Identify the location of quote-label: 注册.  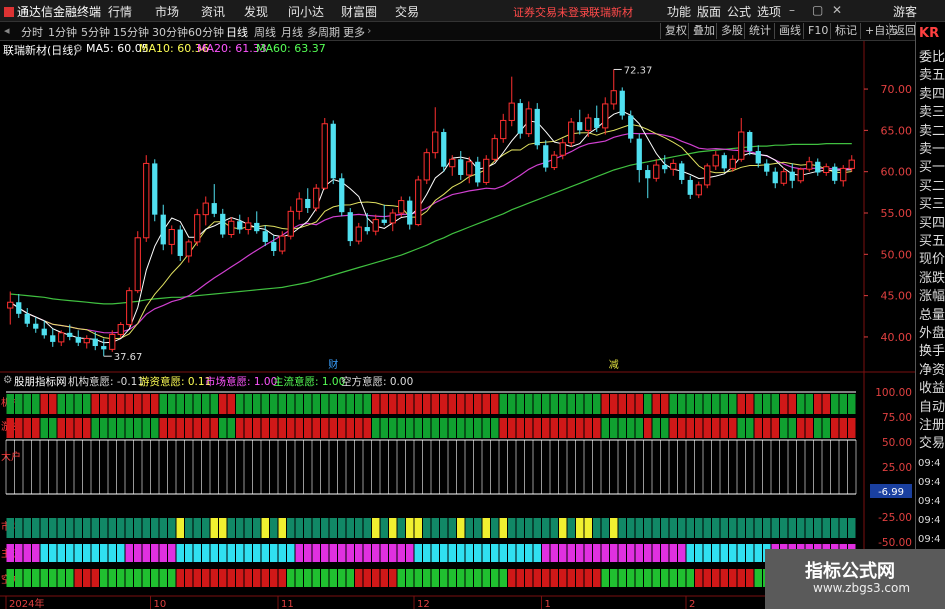
(932, 425).